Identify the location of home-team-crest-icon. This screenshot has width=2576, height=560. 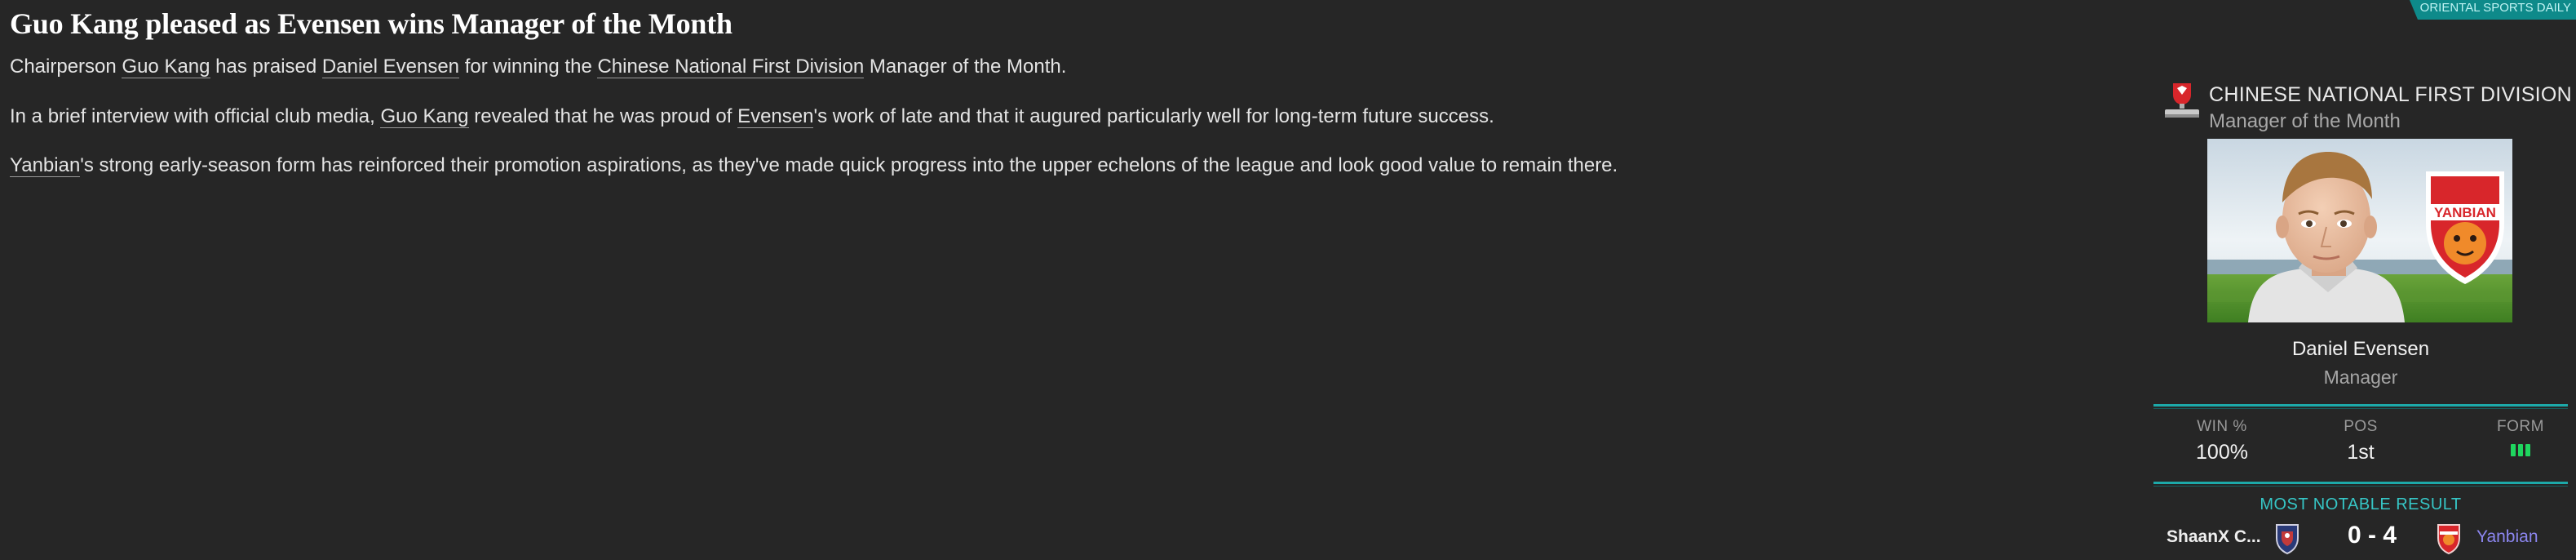
(2287, 539).